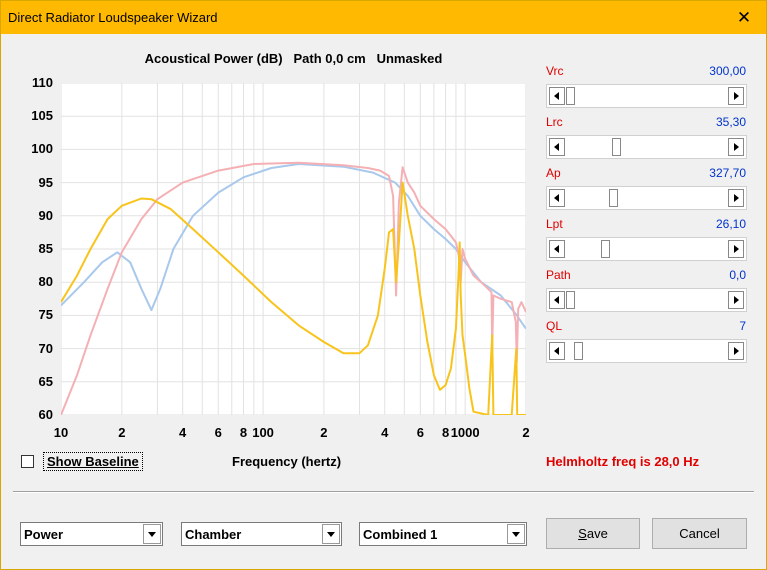  I want to click on y-tick-label: 105, so click(42, 116).